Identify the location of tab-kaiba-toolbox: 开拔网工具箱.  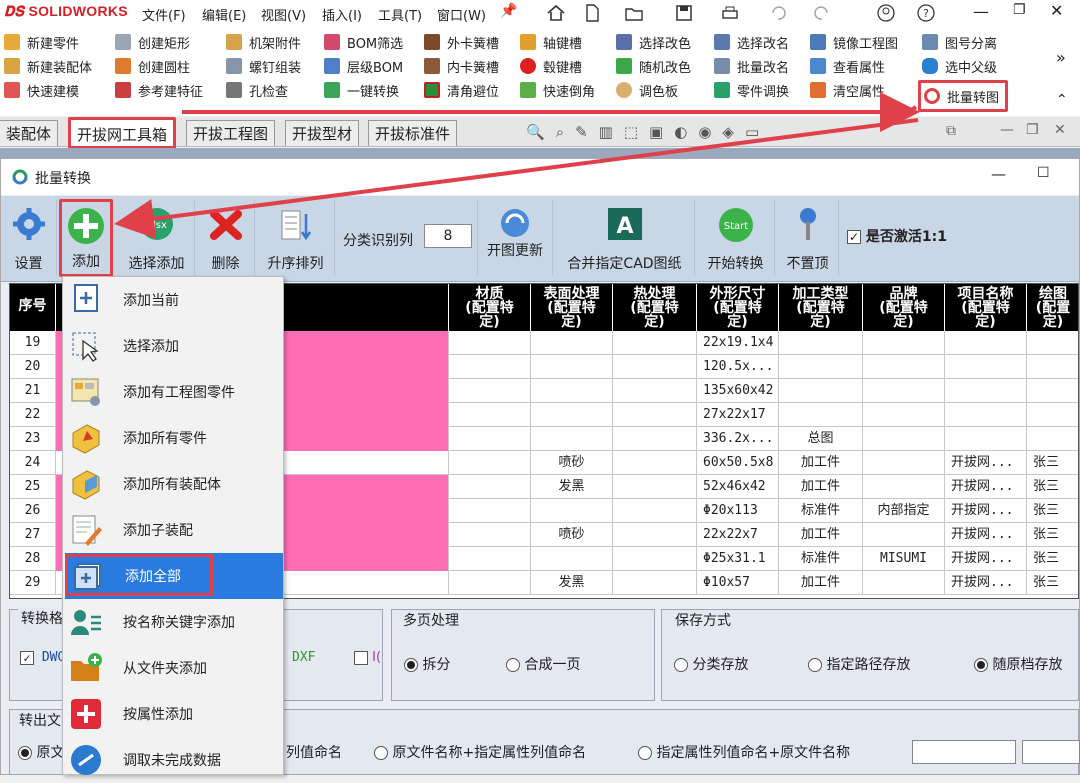
(122, 133).